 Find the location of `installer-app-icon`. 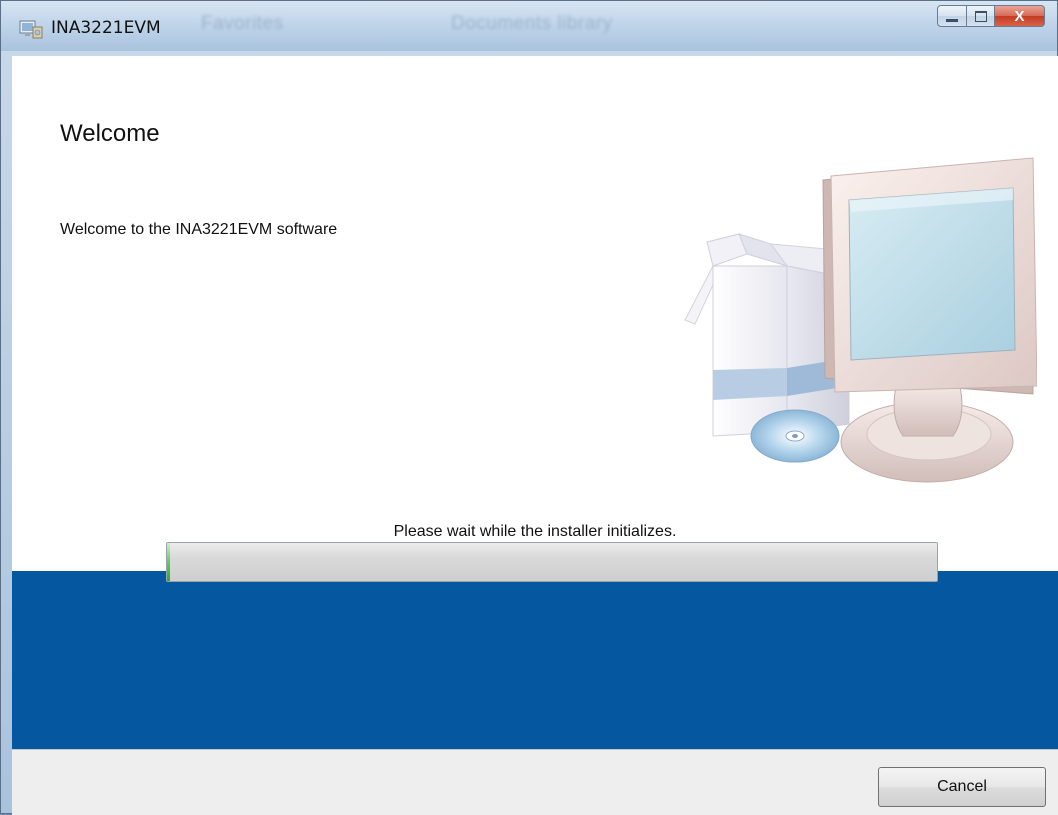

installer-app-icon is located at coordinates (31, 29).